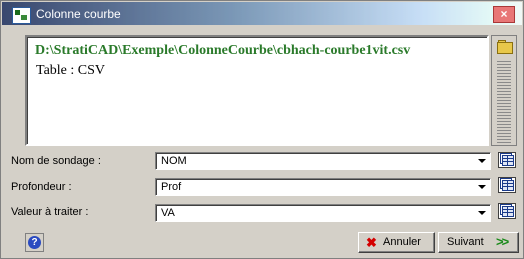 The height and width of the screenshot is (259, 524). I want to click on title-bar: Colonne courbe ×, so click(262, 13).